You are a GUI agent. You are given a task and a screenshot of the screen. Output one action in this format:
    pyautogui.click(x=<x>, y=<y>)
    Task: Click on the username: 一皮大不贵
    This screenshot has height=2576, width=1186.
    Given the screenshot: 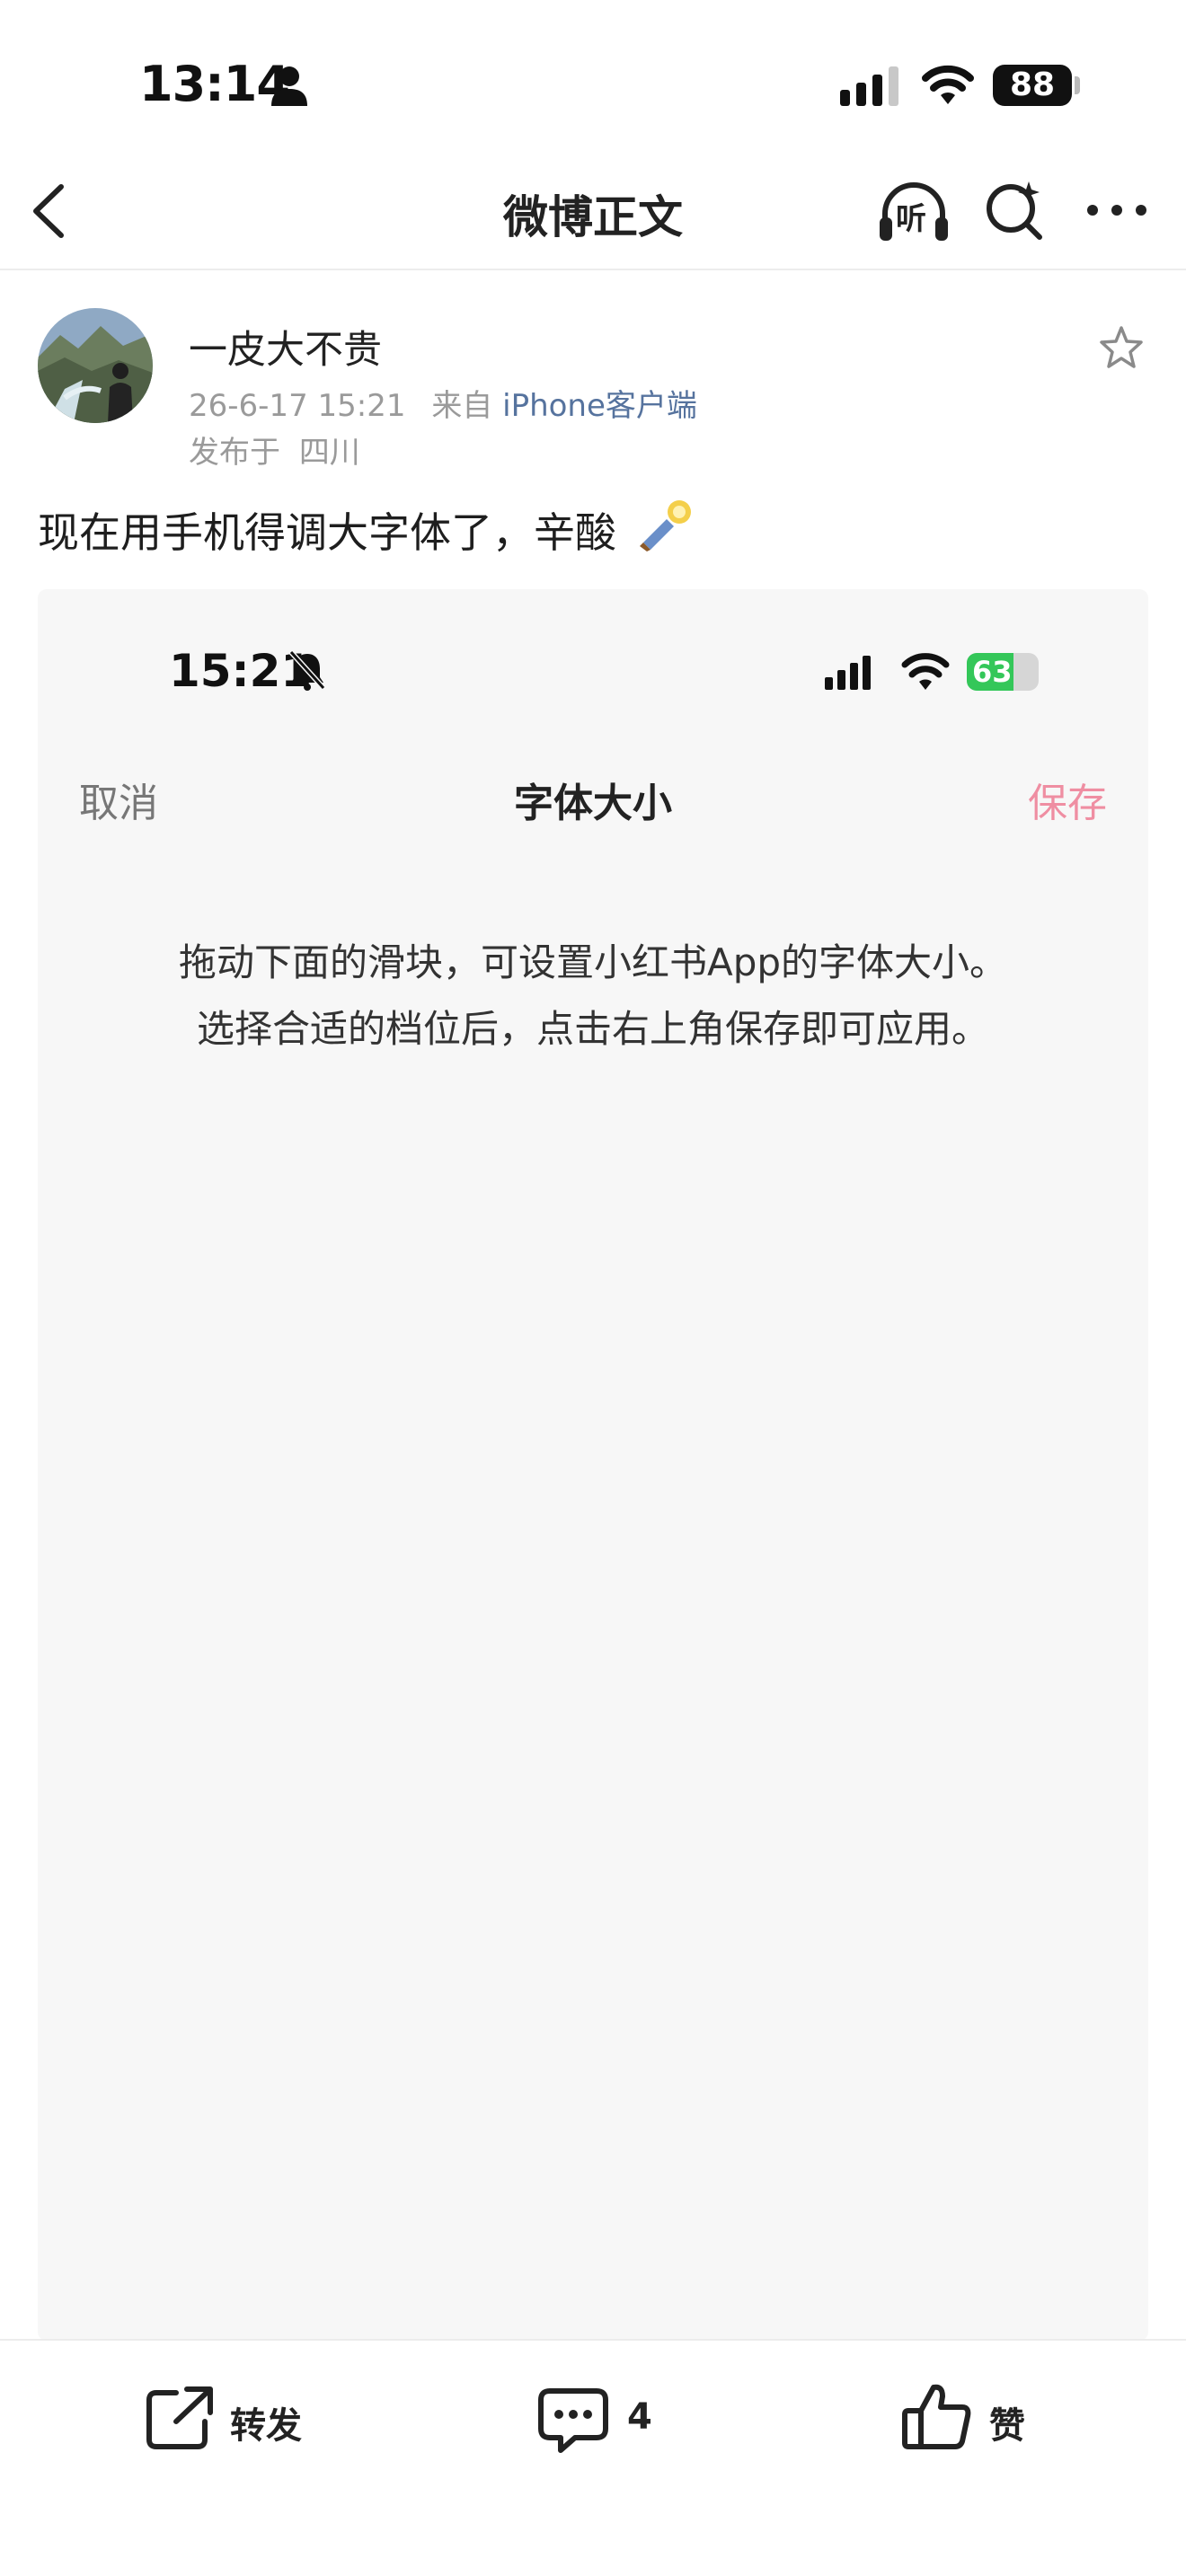 What is the action you would take?
    pyautogui.click(x=285, y=347)
    